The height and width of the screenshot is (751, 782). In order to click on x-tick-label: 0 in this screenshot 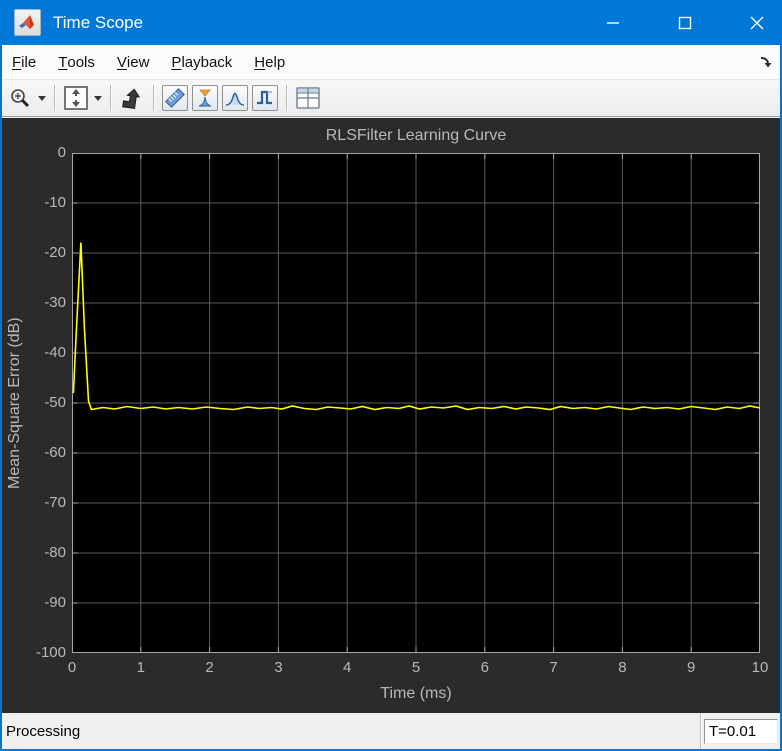, I will do `click(72, 667)`.